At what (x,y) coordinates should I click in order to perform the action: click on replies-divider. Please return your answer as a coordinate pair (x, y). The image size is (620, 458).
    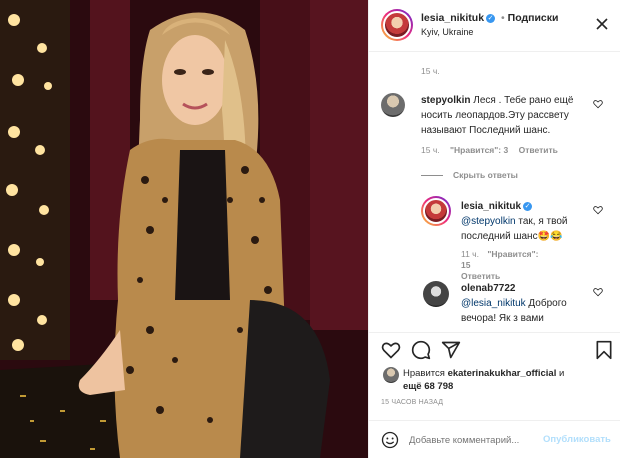
    Looking at the image, I should click on (432, 176).